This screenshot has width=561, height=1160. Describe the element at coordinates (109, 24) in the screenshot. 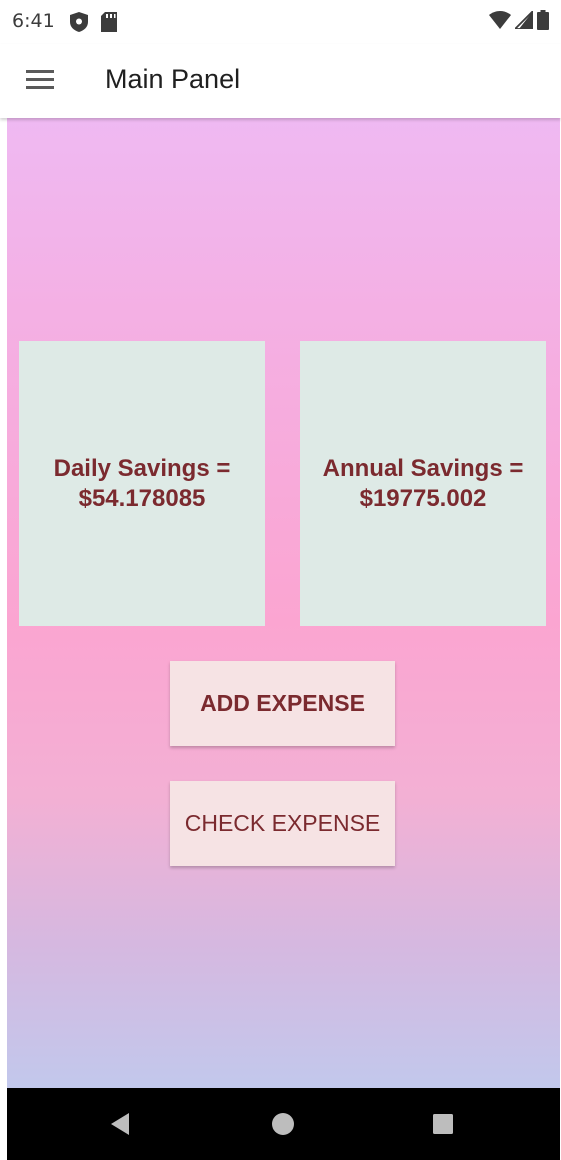

I see `sd-card-icon` at that location.